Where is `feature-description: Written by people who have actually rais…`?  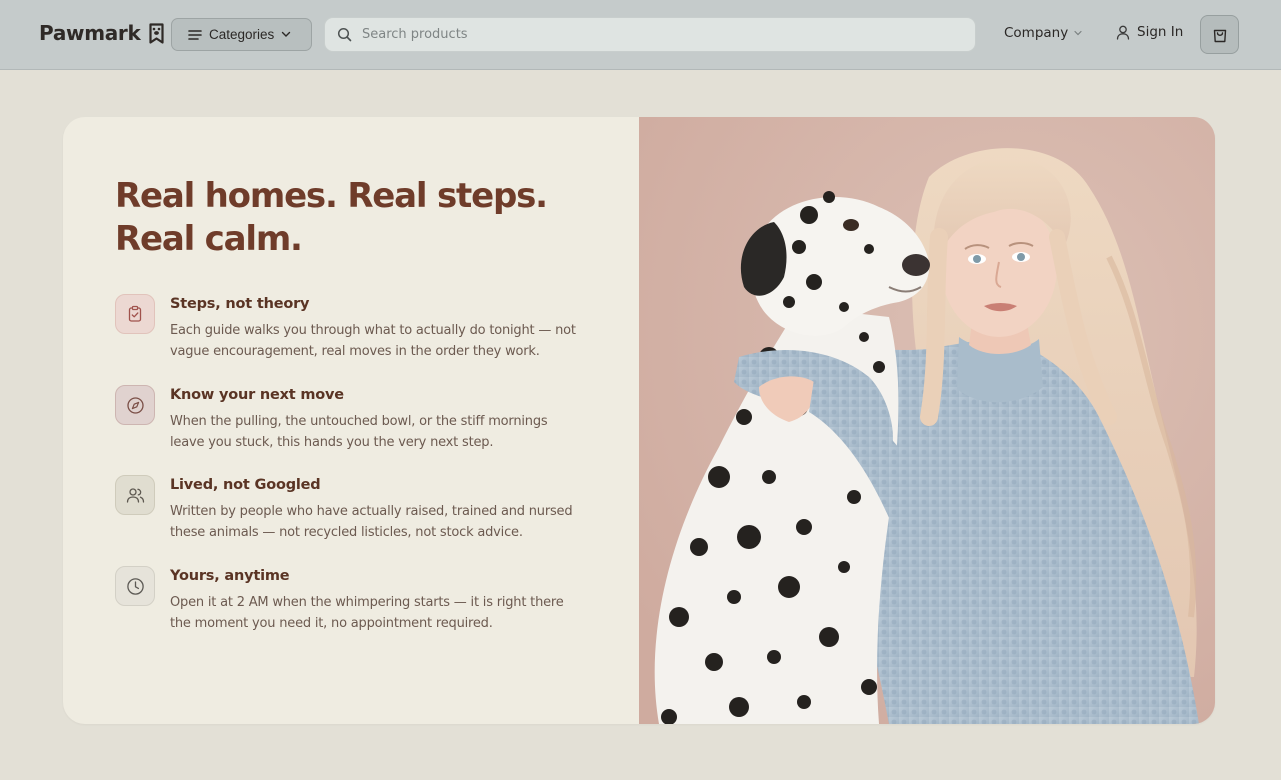
feature-description: Written by people who have actually rais… is located at coordinates (371, 522).